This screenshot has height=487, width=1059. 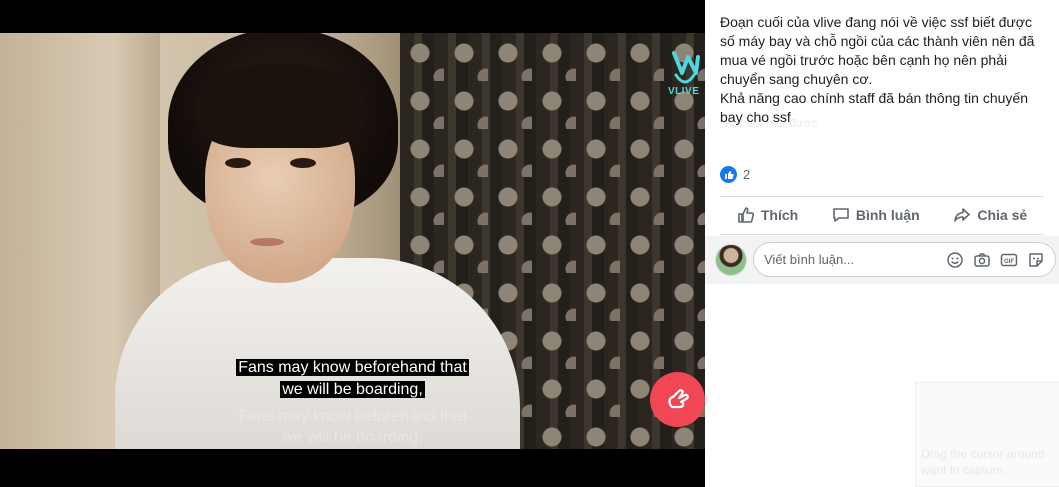 What do you see at coordinates (767, 215) in the screenshot?
I see `like-button: Thích` at bounding box center [767, 215].